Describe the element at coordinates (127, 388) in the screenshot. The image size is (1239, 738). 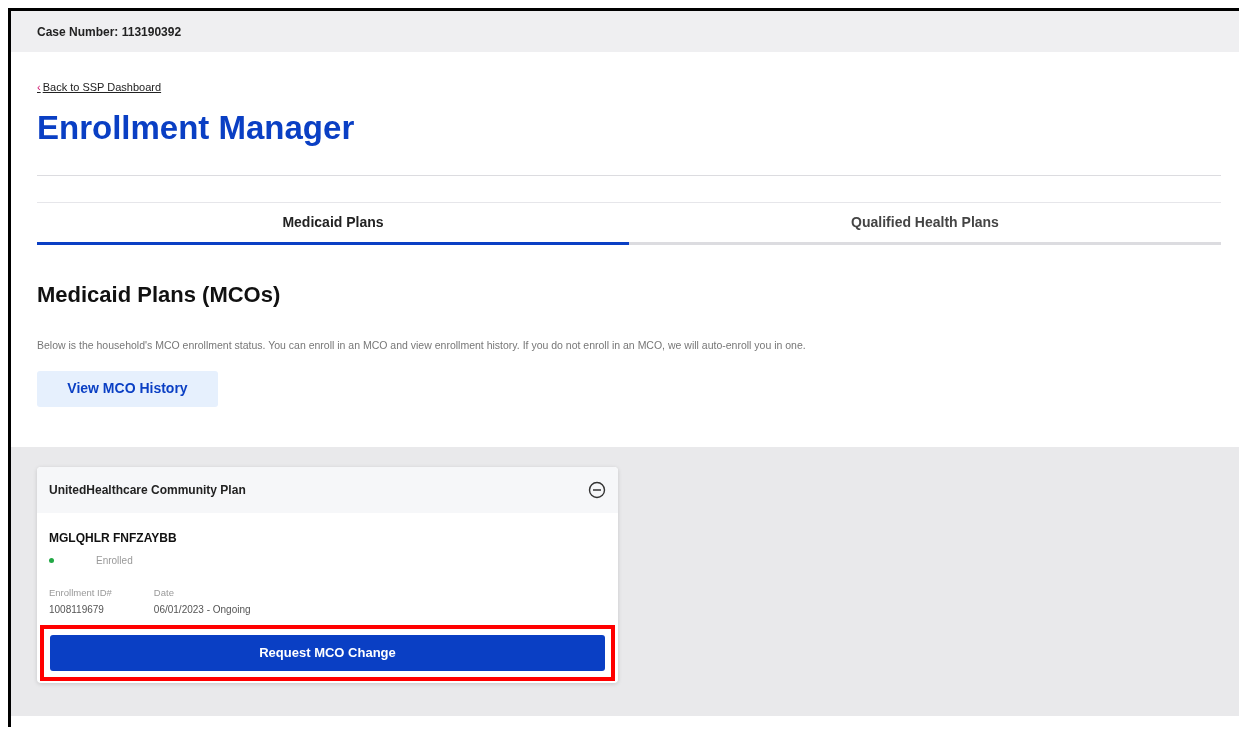
I see `view-history-button: View MCO History` at that location.